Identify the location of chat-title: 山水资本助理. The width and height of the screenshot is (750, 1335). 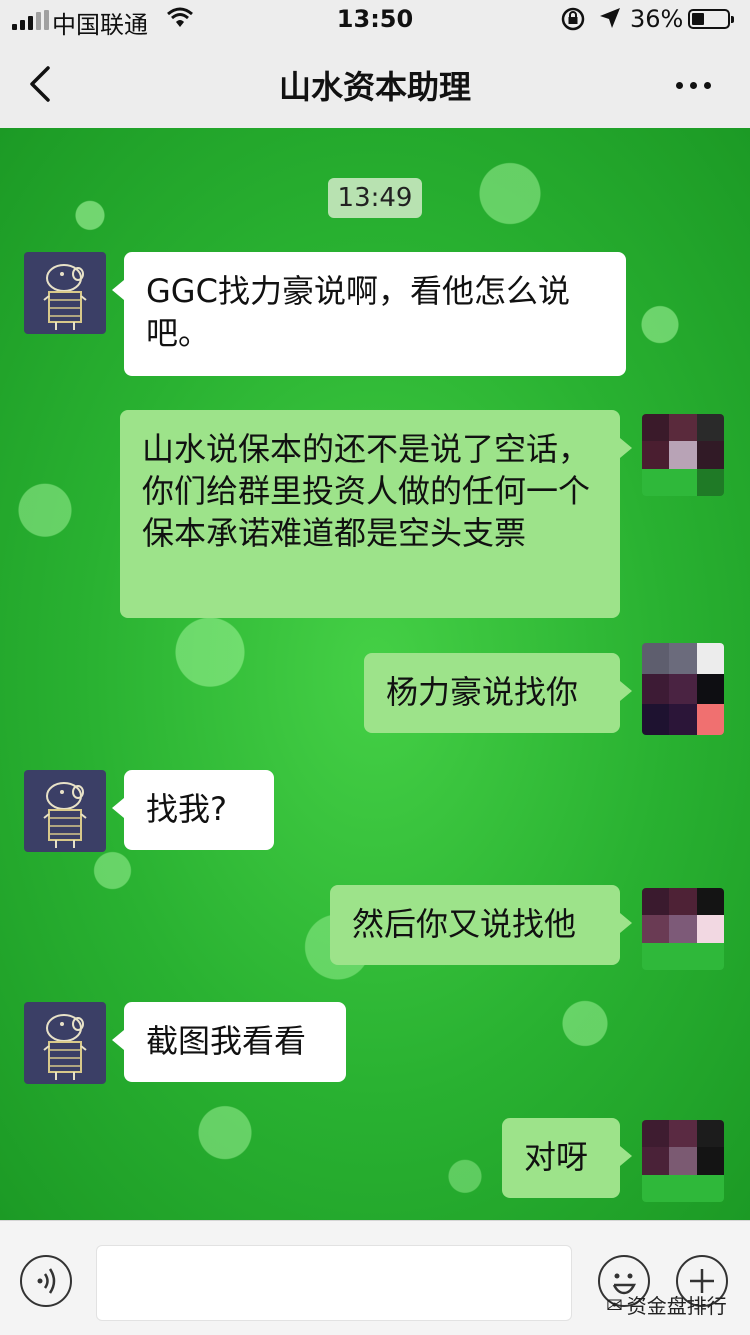
(374, 87).